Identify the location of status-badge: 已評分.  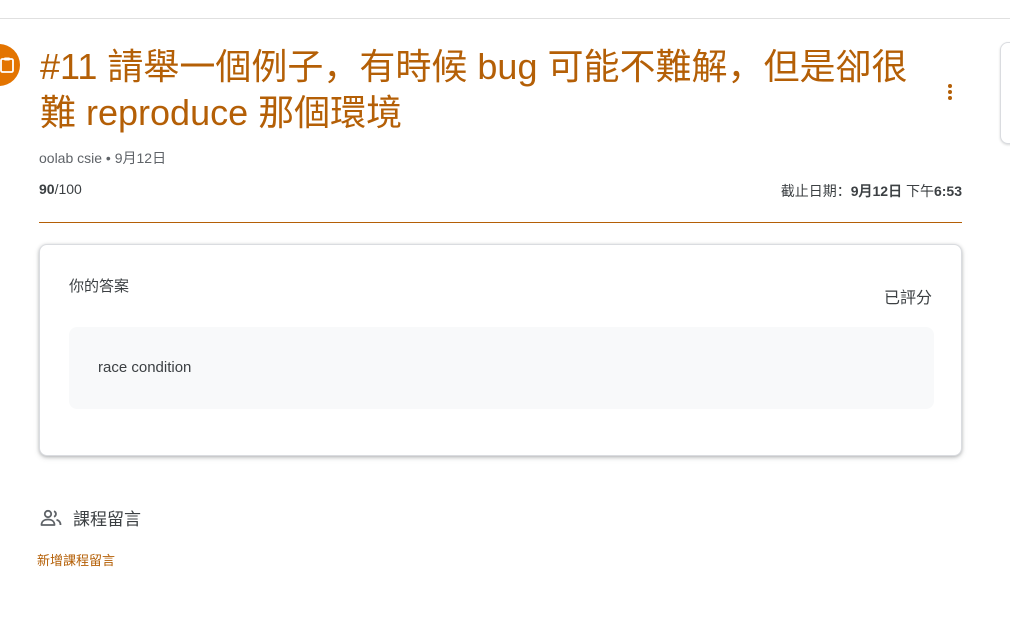
(907, 298).